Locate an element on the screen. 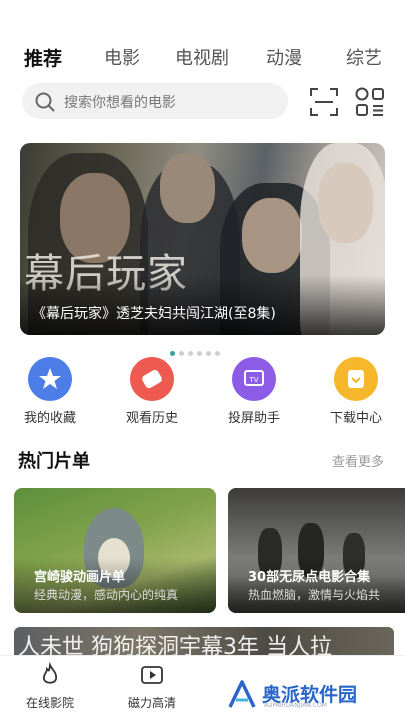  nav-online-cinema: 在线影院 is located at coordinates (50, 686).